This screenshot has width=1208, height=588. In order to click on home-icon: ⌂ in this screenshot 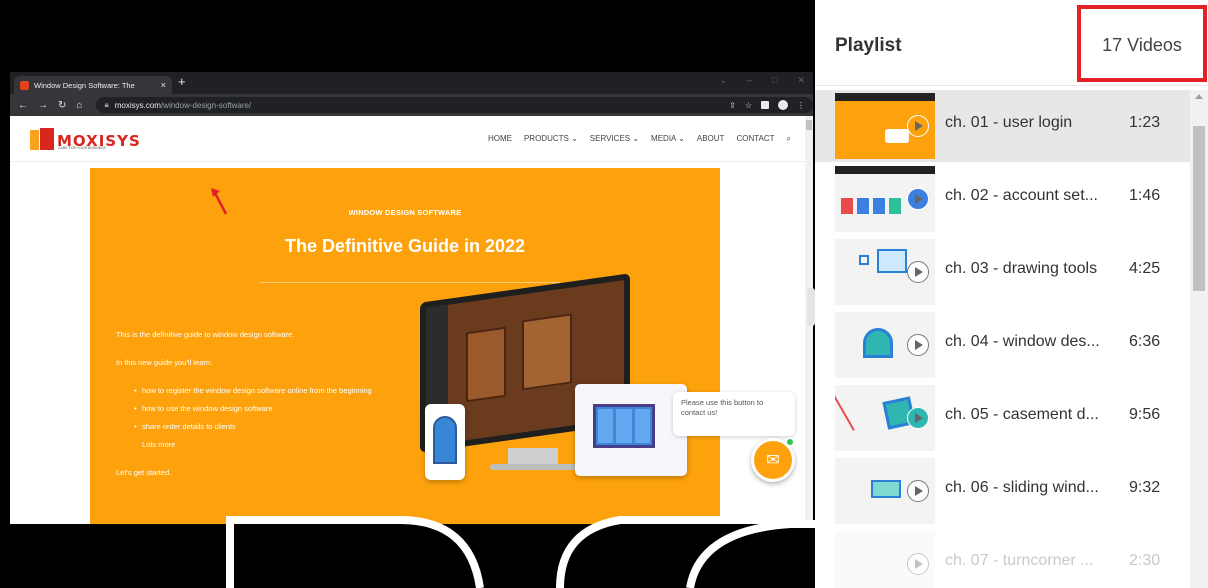, I will do `click(79, 105)`.